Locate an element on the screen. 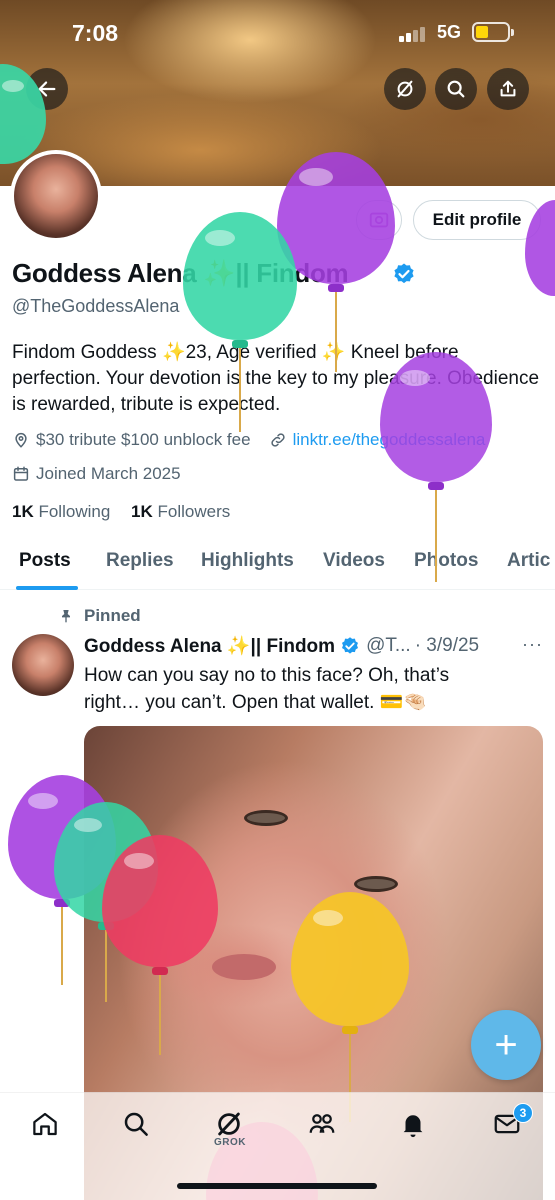 Image resolution: width=555 pixels, height=1200 pixels. communities-icon is located at coordinates (322, 1123).